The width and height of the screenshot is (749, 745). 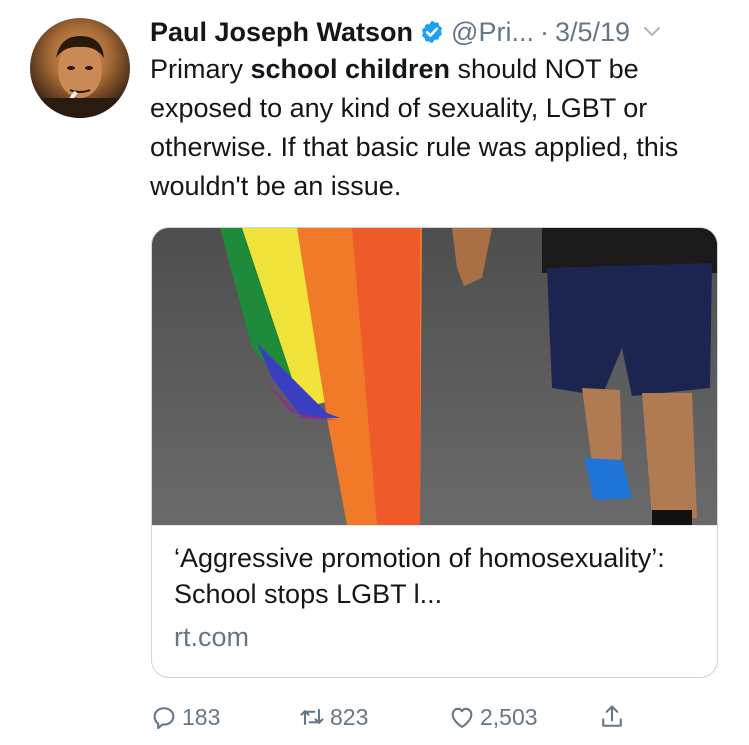 I want to click on card-domain: rt.com, so click(x=212, y=637).